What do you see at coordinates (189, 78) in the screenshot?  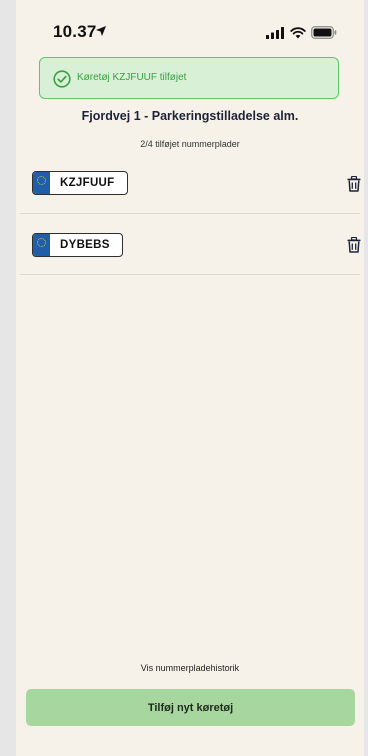 I see `success-toast: Køretøj KZJFUUF tilføjet` at bounding box center [189, 78].